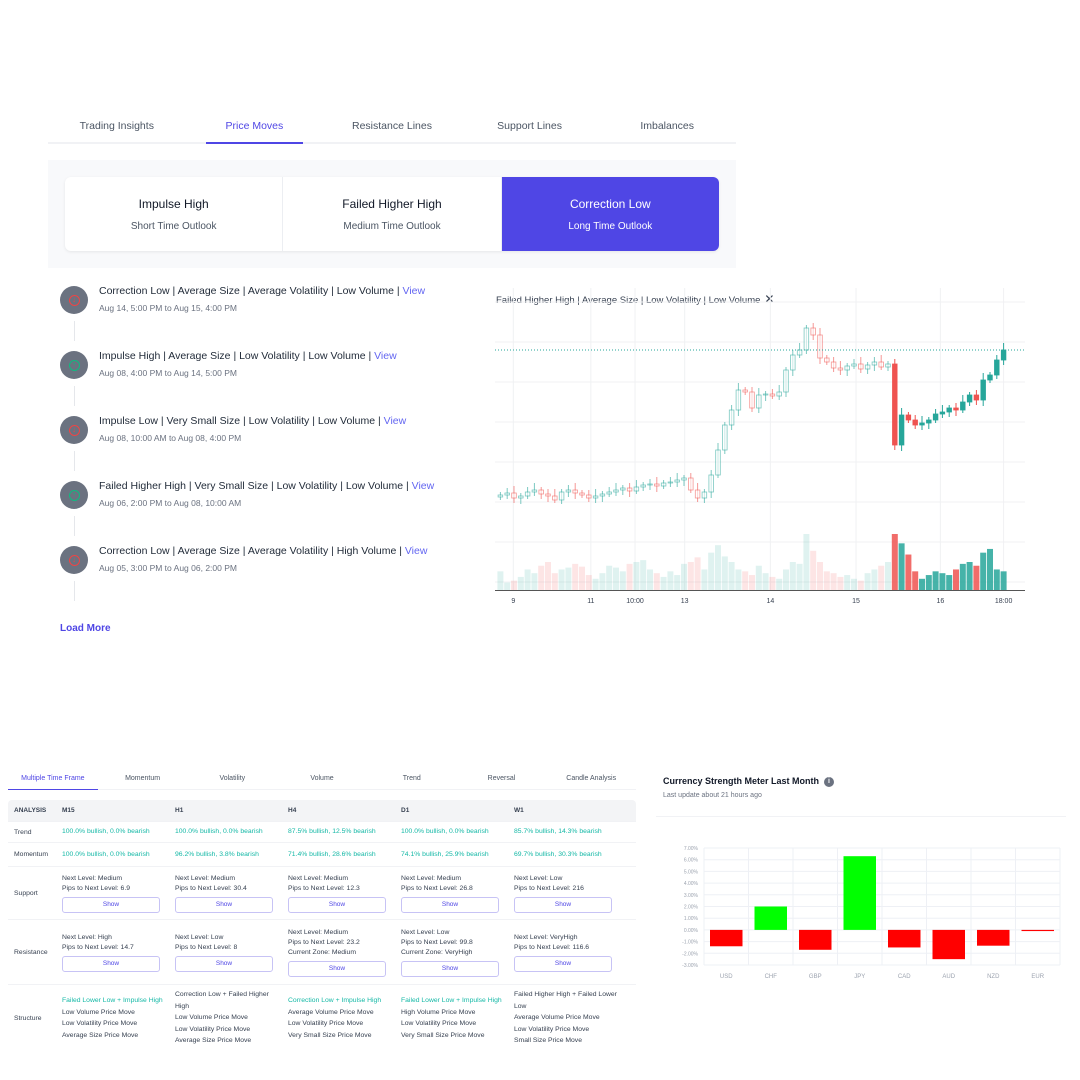  What do you see at coordinates (392, 125) in the screenshot?
I see `tab-resistance-lines: Resistance Lines` at bounding box center [392, 125].